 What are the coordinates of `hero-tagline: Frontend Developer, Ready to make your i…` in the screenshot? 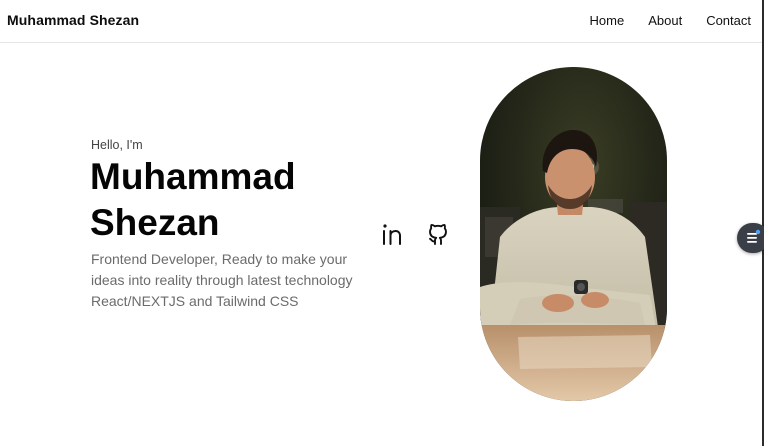 It's located at (222, 280).